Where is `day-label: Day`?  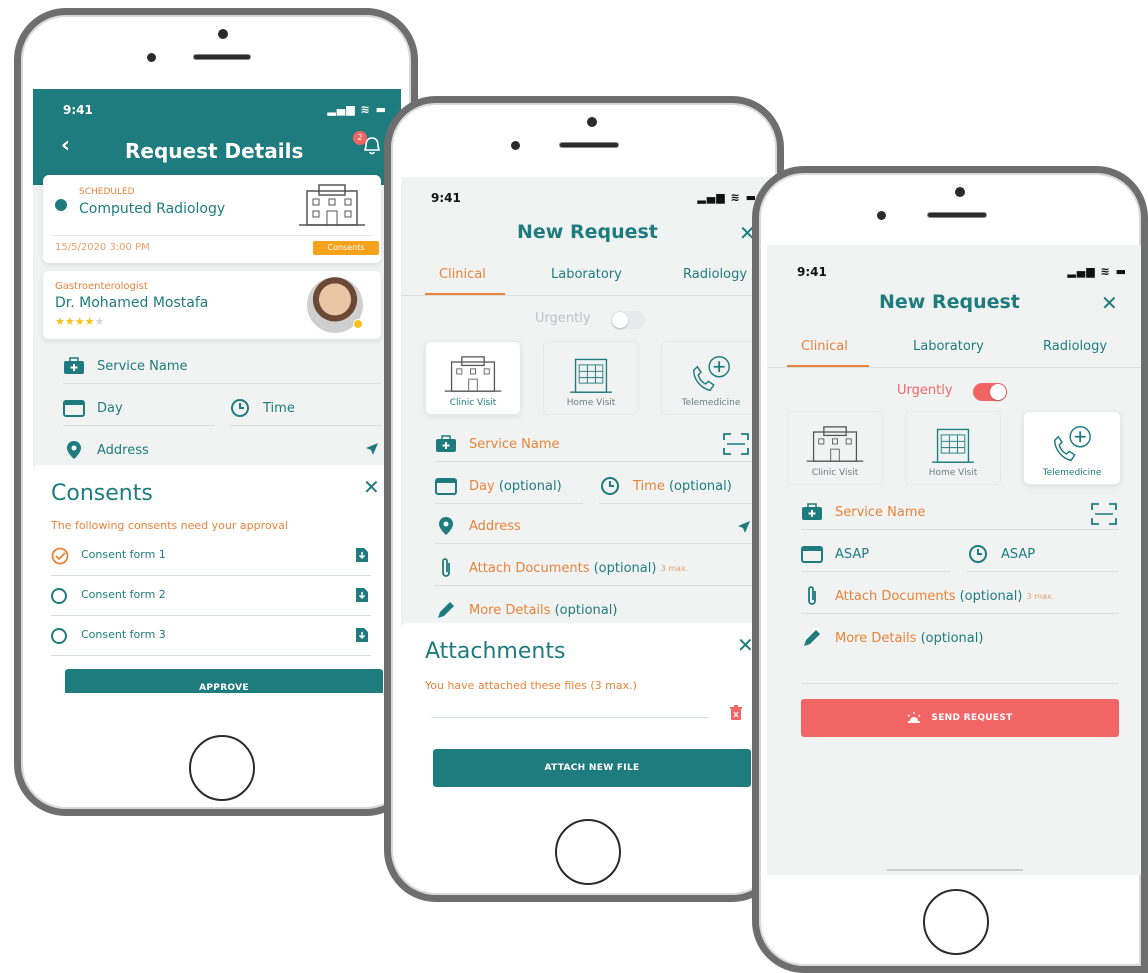 day-label: Day is located at coordinates (110, 408).